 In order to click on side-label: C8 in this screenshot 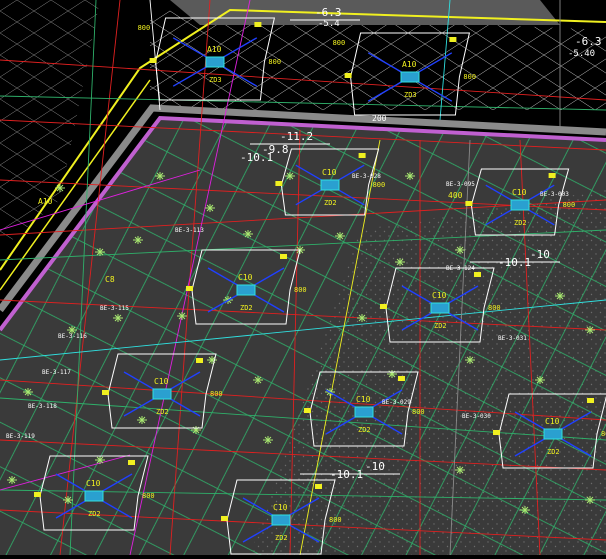, I will do `click(110, 279)`.